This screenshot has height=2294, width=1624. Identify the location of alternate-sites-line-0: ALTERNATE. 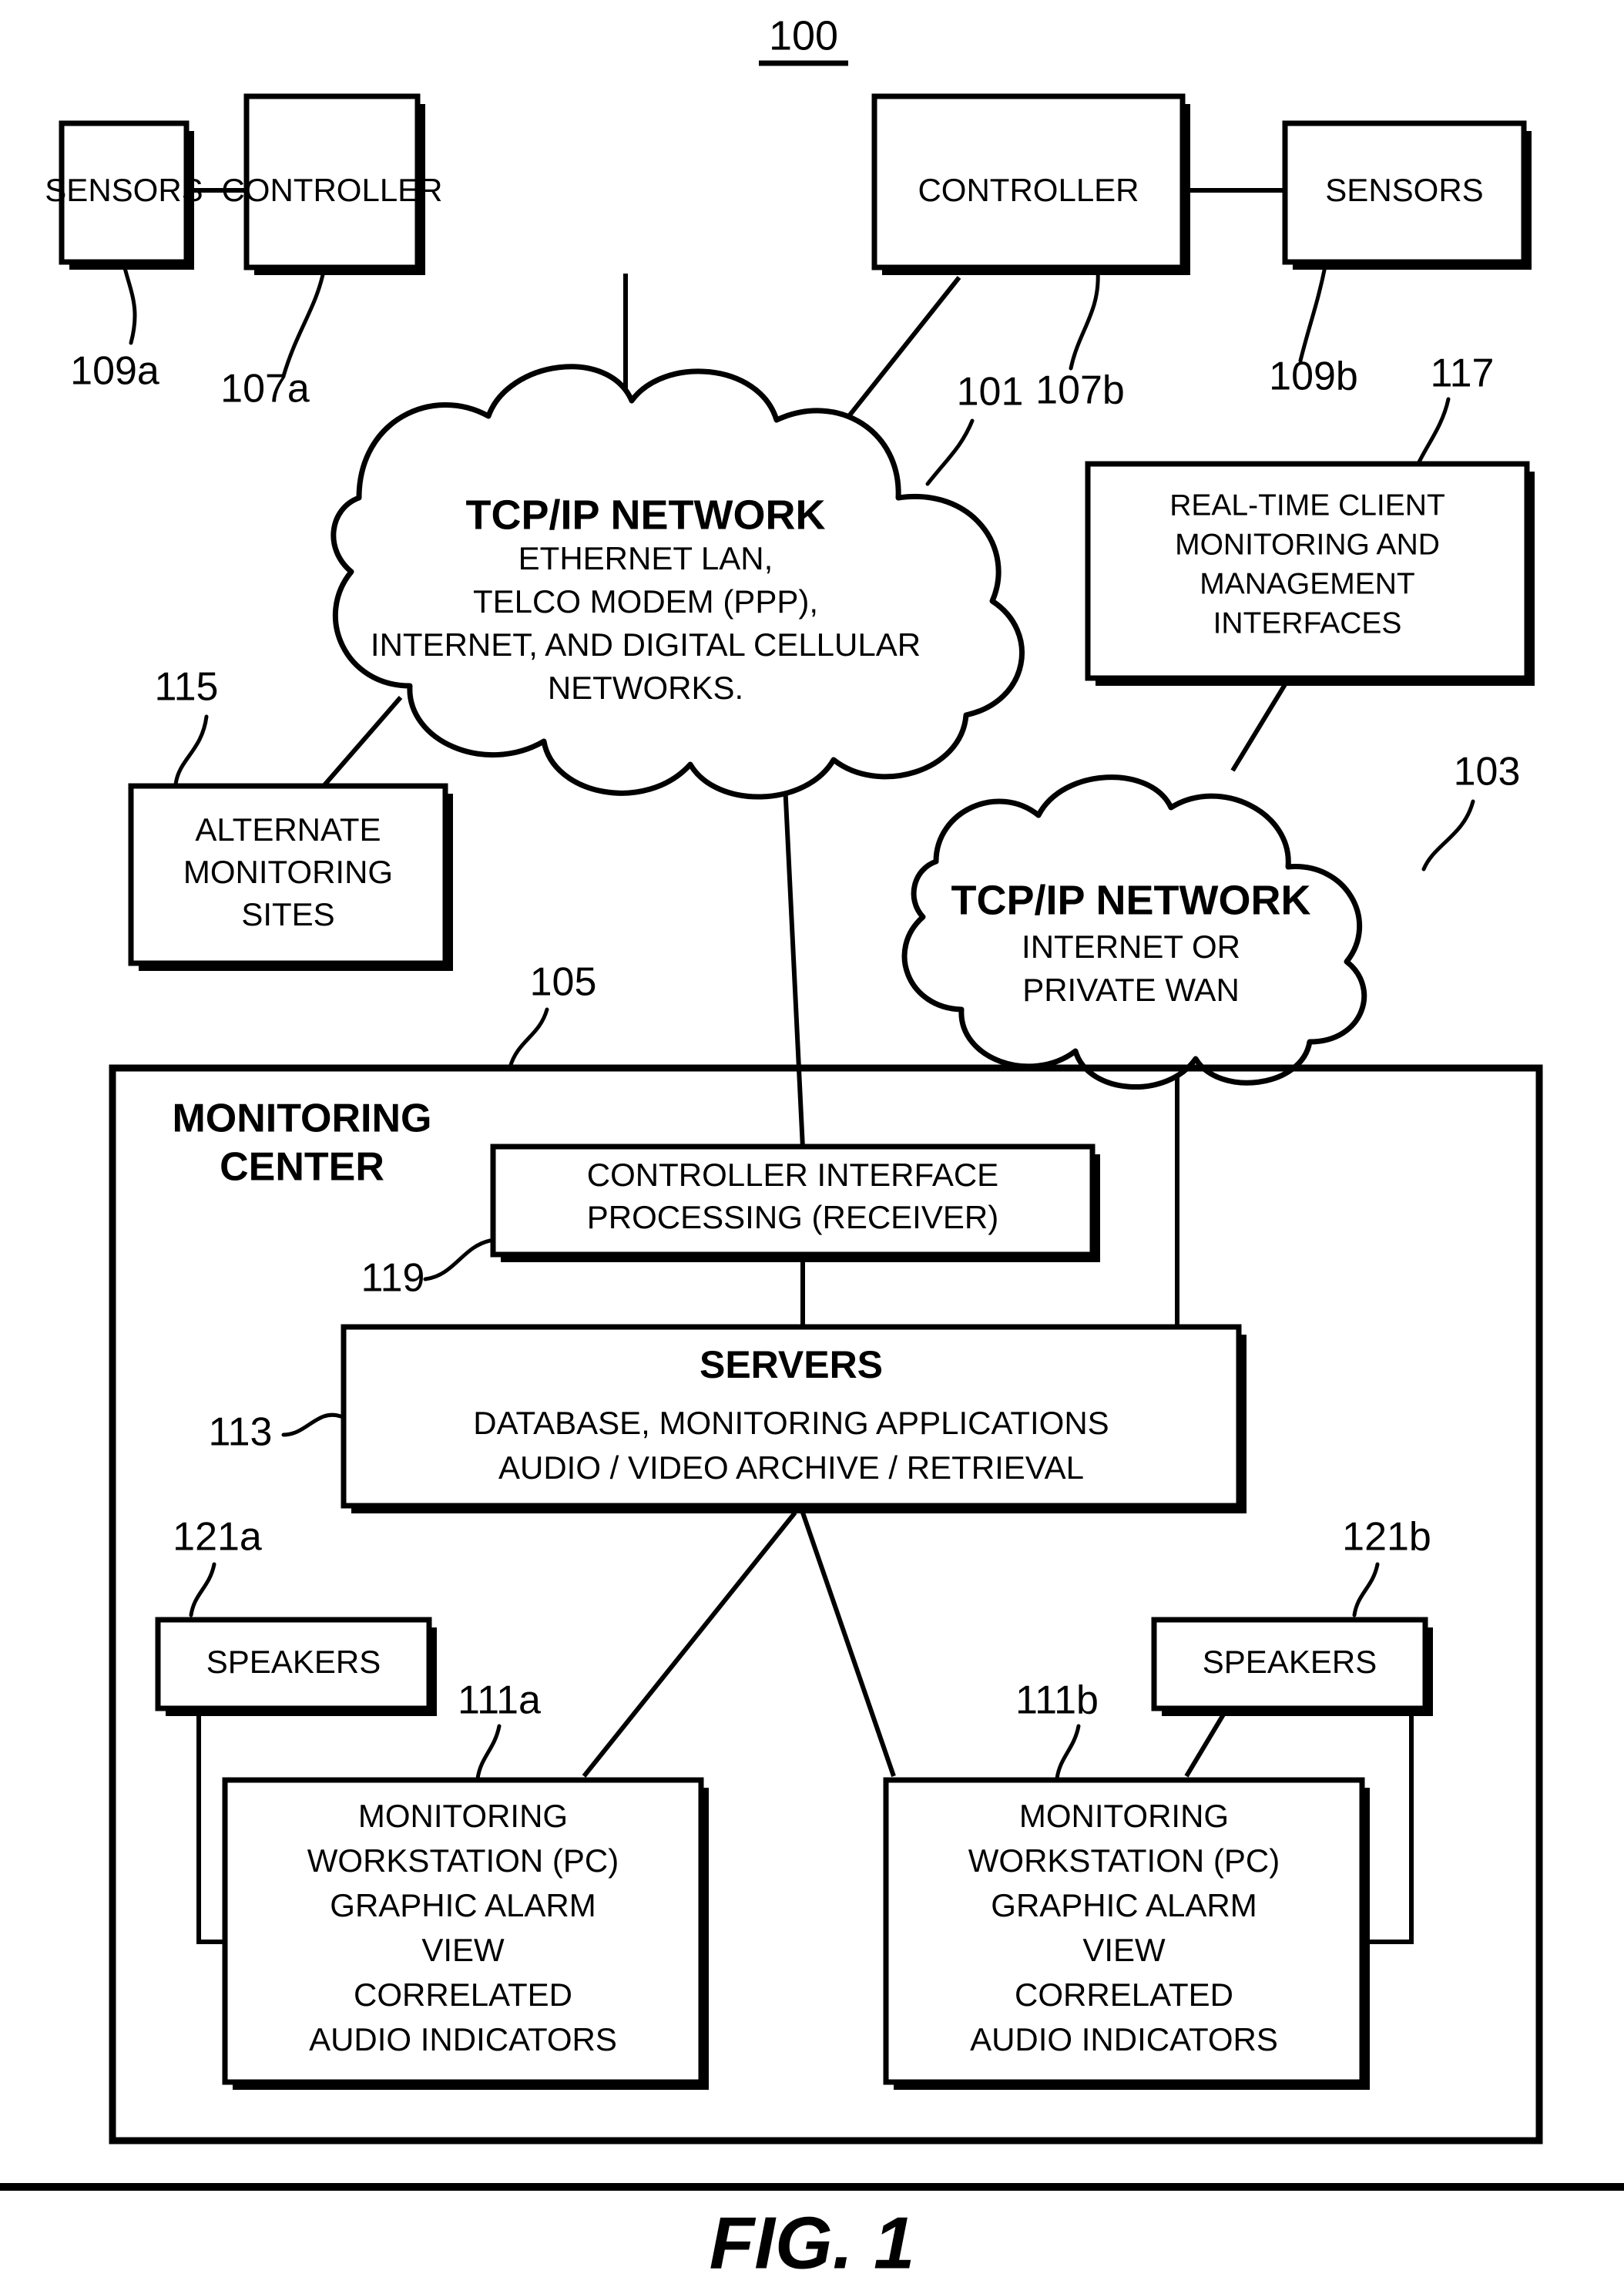
(288, 829).